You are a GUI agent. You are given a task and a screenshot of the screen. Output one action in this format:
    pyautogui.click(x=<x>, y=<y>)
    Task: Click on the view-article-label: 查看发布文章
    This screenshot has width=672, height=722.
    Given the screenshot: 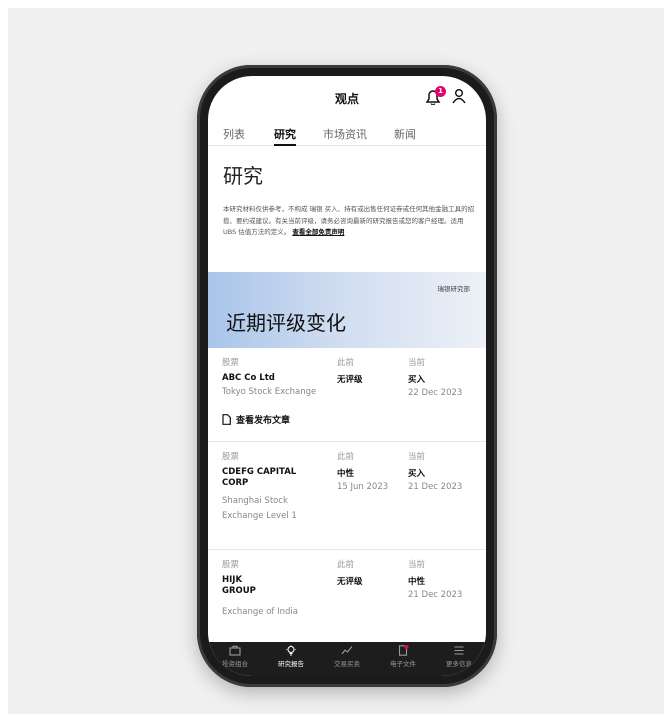 What is the action you would take?
    pyautogui.click(x=263, y=421)
    